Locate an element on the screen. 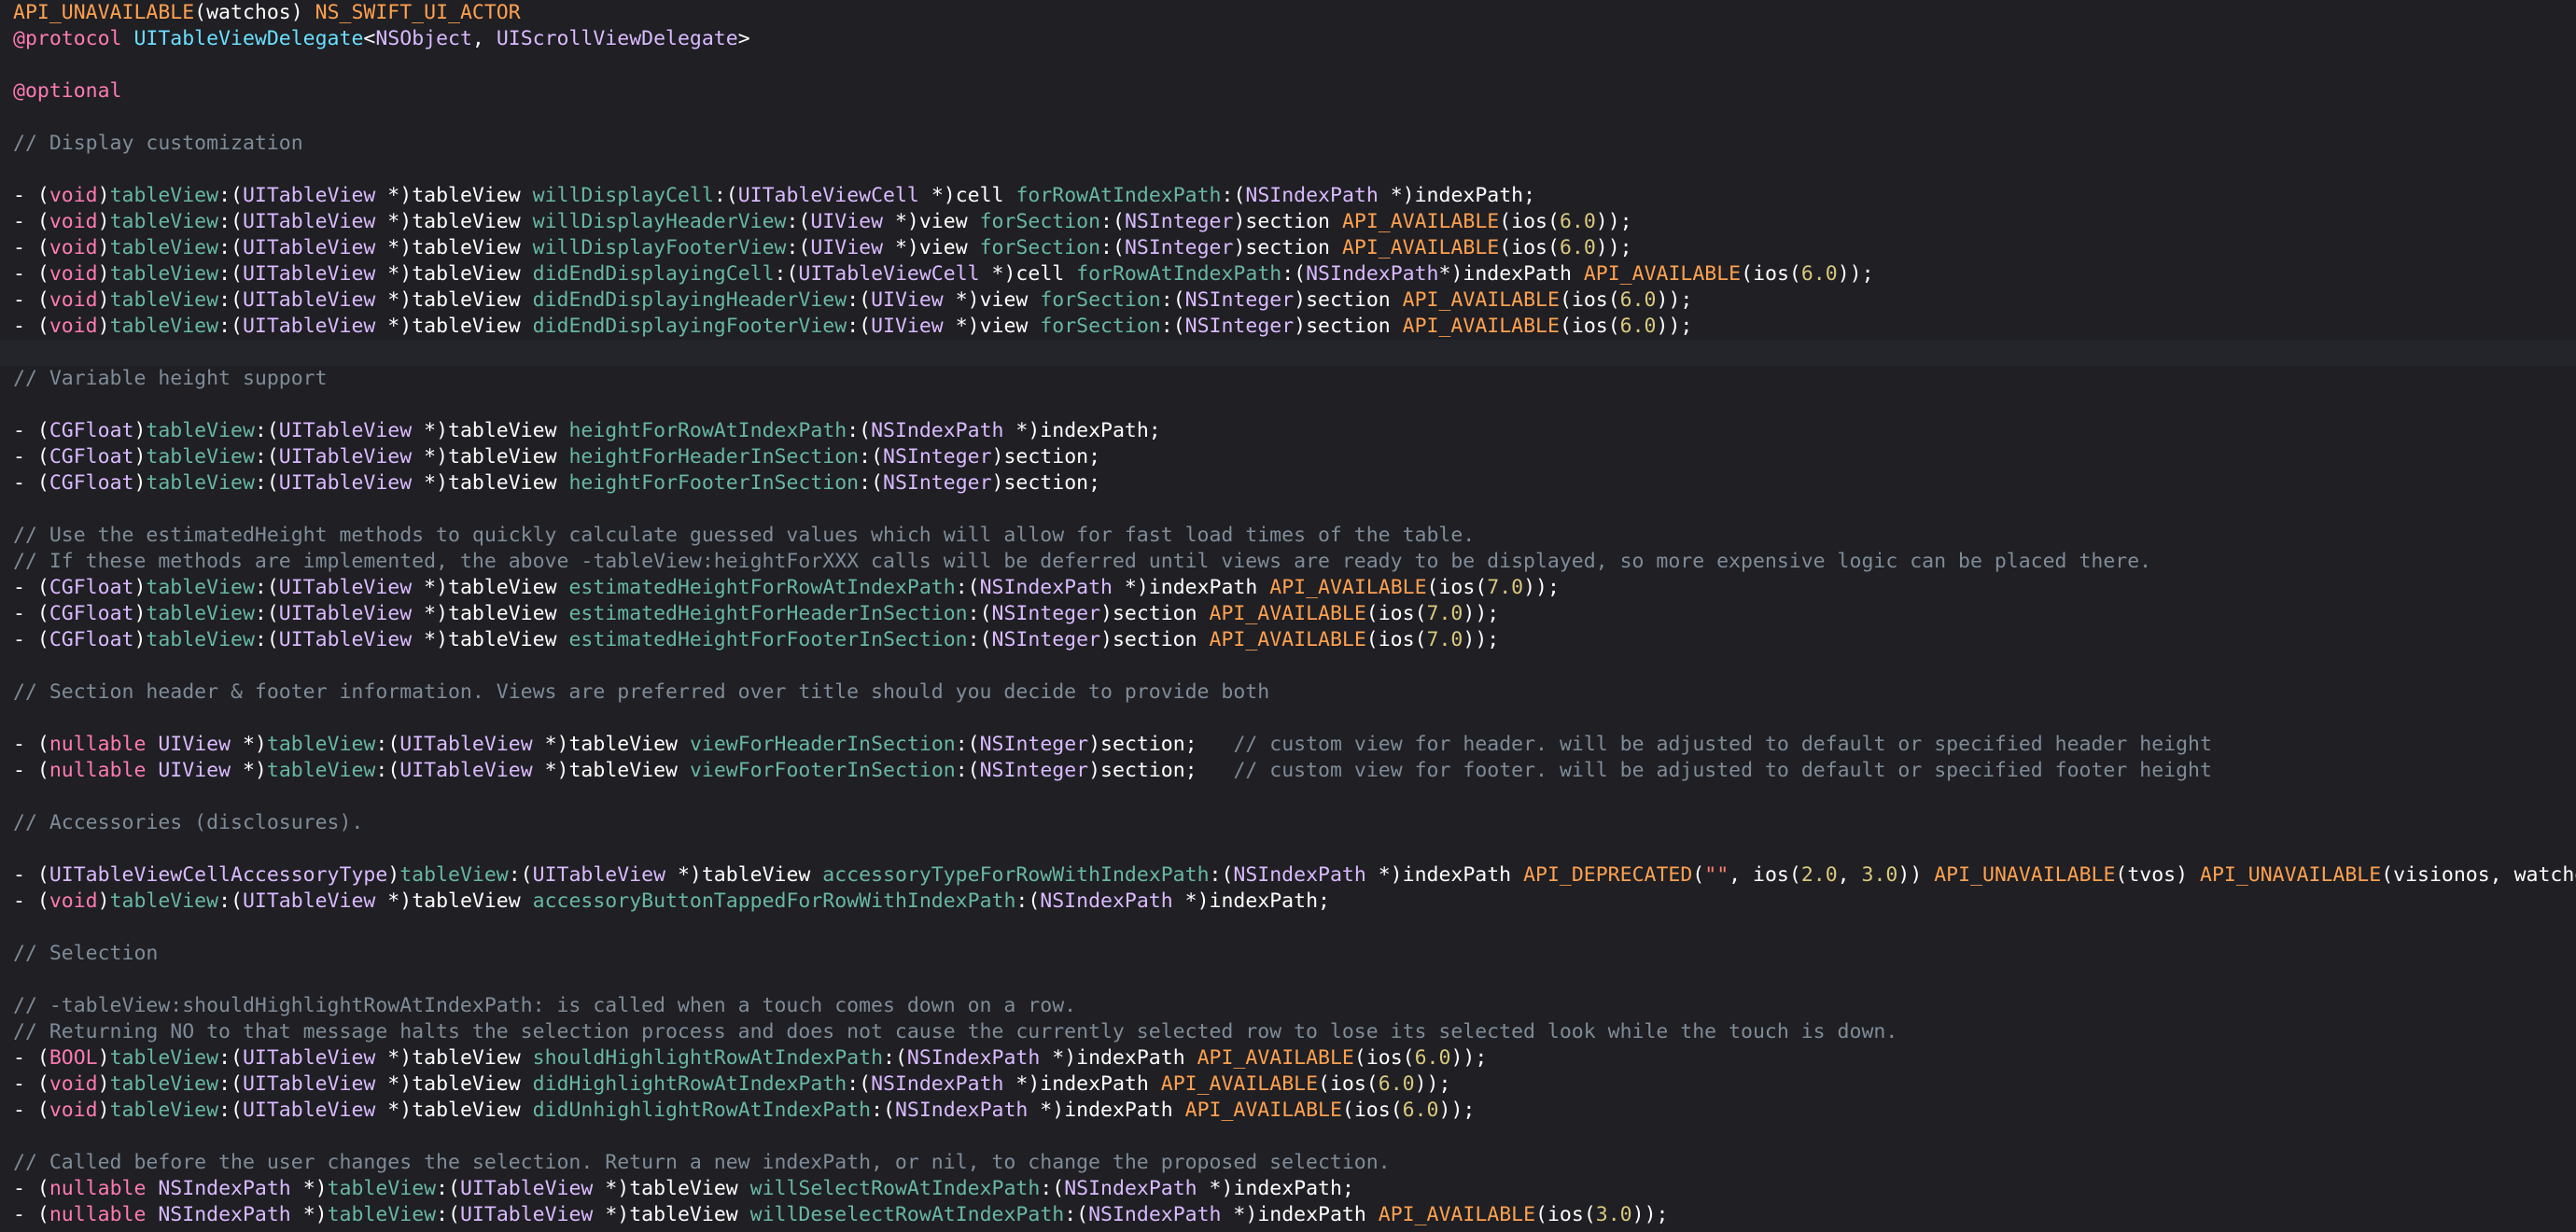 The image size is (2576, 1232). code-token-protocol: UITableViewDelegate is located at coordinates (248, 38).